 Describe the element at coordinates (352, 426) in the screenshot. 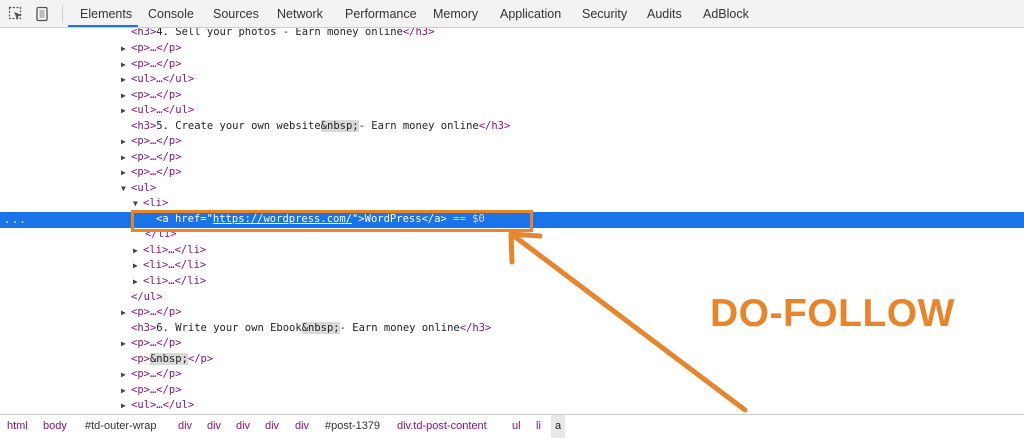

I see `breadcrumb-item: #post-1379` at that location.